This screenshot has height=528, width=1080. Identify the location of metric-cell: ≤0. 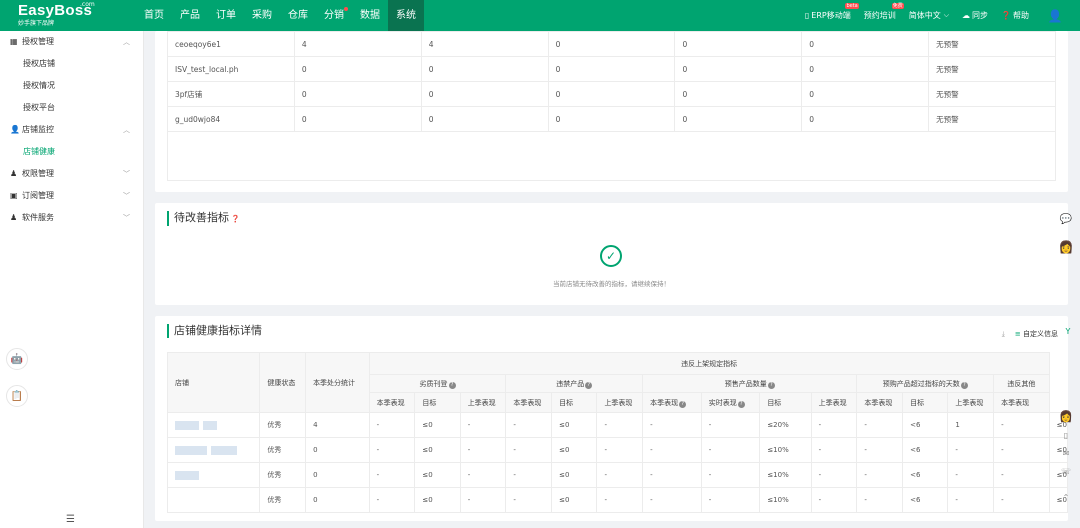
(437, 425).